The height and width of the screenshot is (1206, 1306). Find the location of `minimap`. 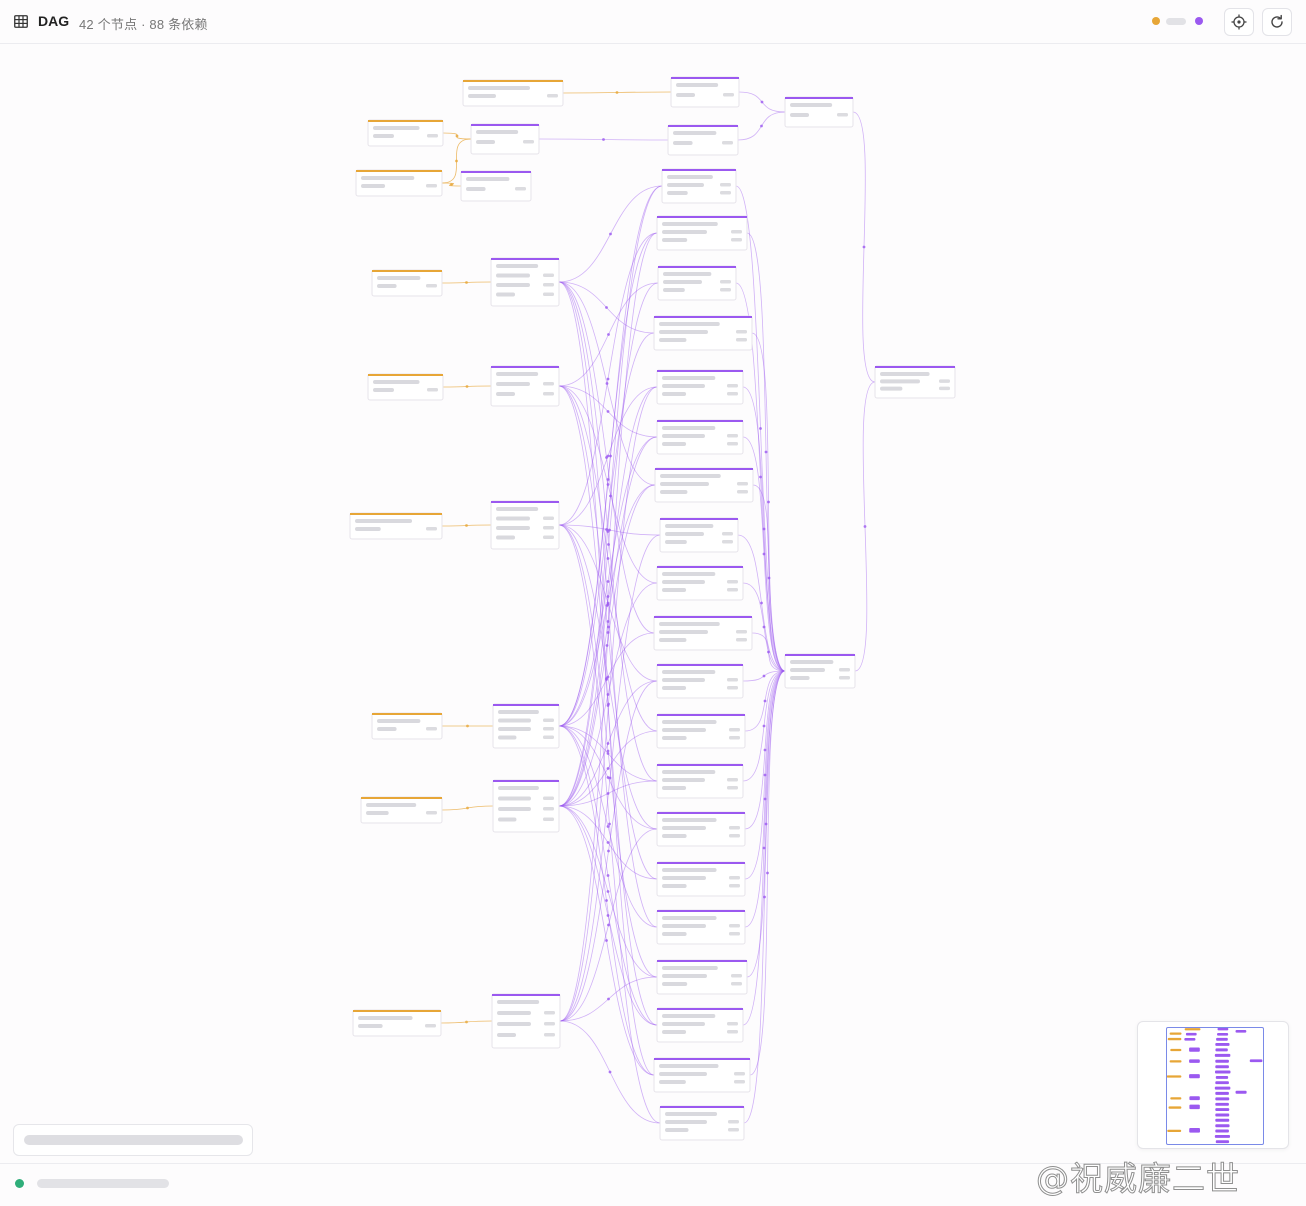

minimap is located at coordinates (1213, 1085).